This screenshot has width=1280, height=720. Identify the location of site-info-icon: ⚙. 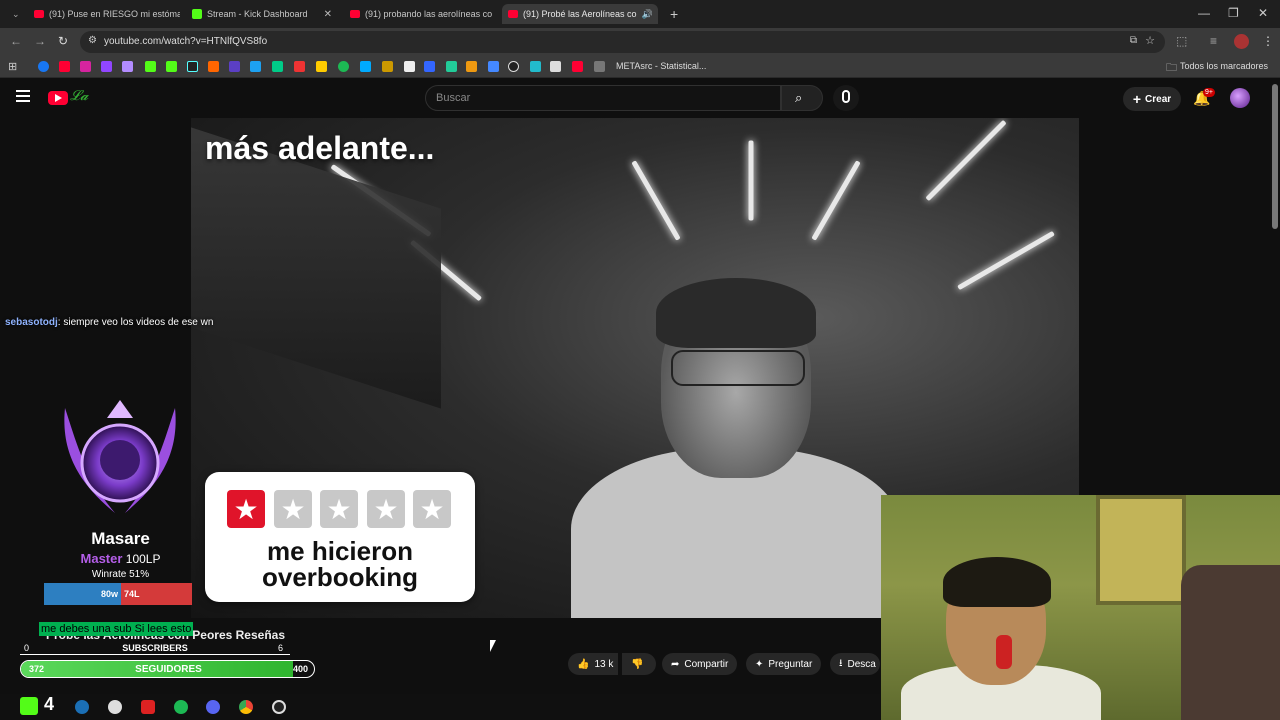
(92, 40).